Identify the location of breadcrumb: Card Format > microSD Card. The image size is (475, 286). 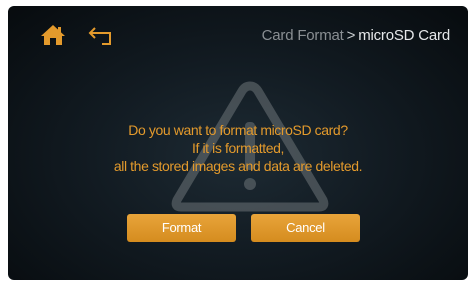
(356, 35).